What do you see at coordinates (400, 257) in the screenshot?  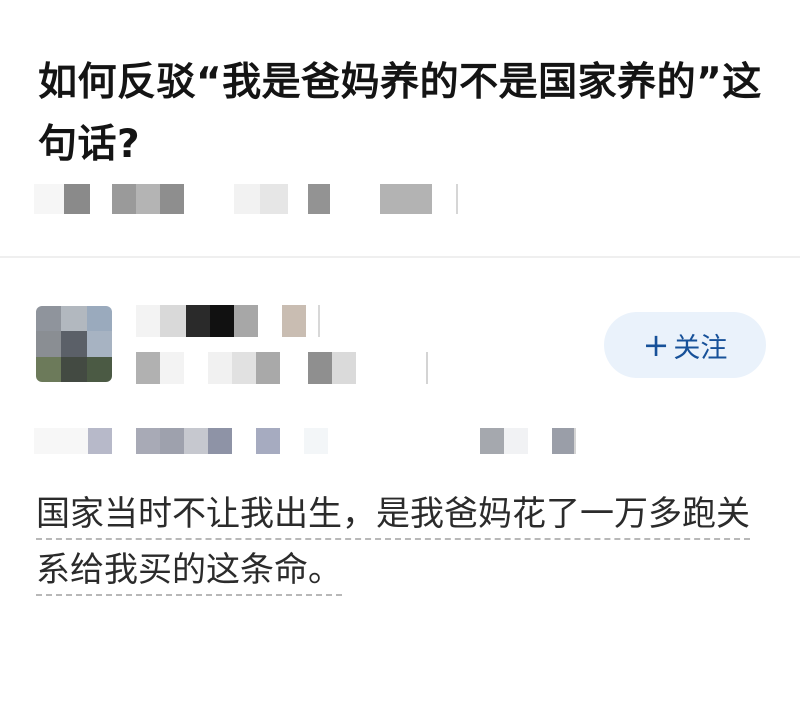 I see `section-divider` at bounding box center [400, 257].